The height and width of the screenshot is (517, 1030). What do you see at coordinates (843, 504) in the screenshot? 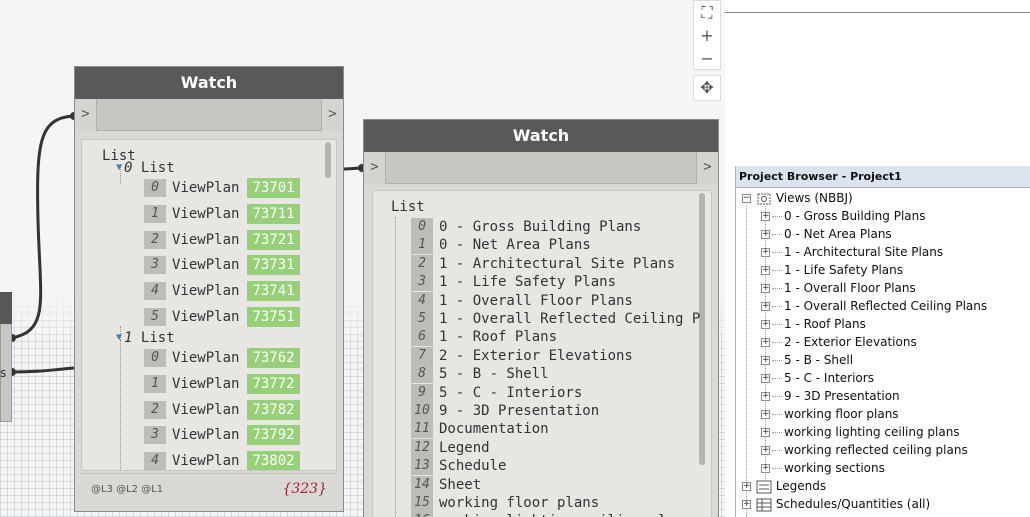
I see `tree-item-schedules: Schedules/Quantities (all)` at bounding box center [843, 504].